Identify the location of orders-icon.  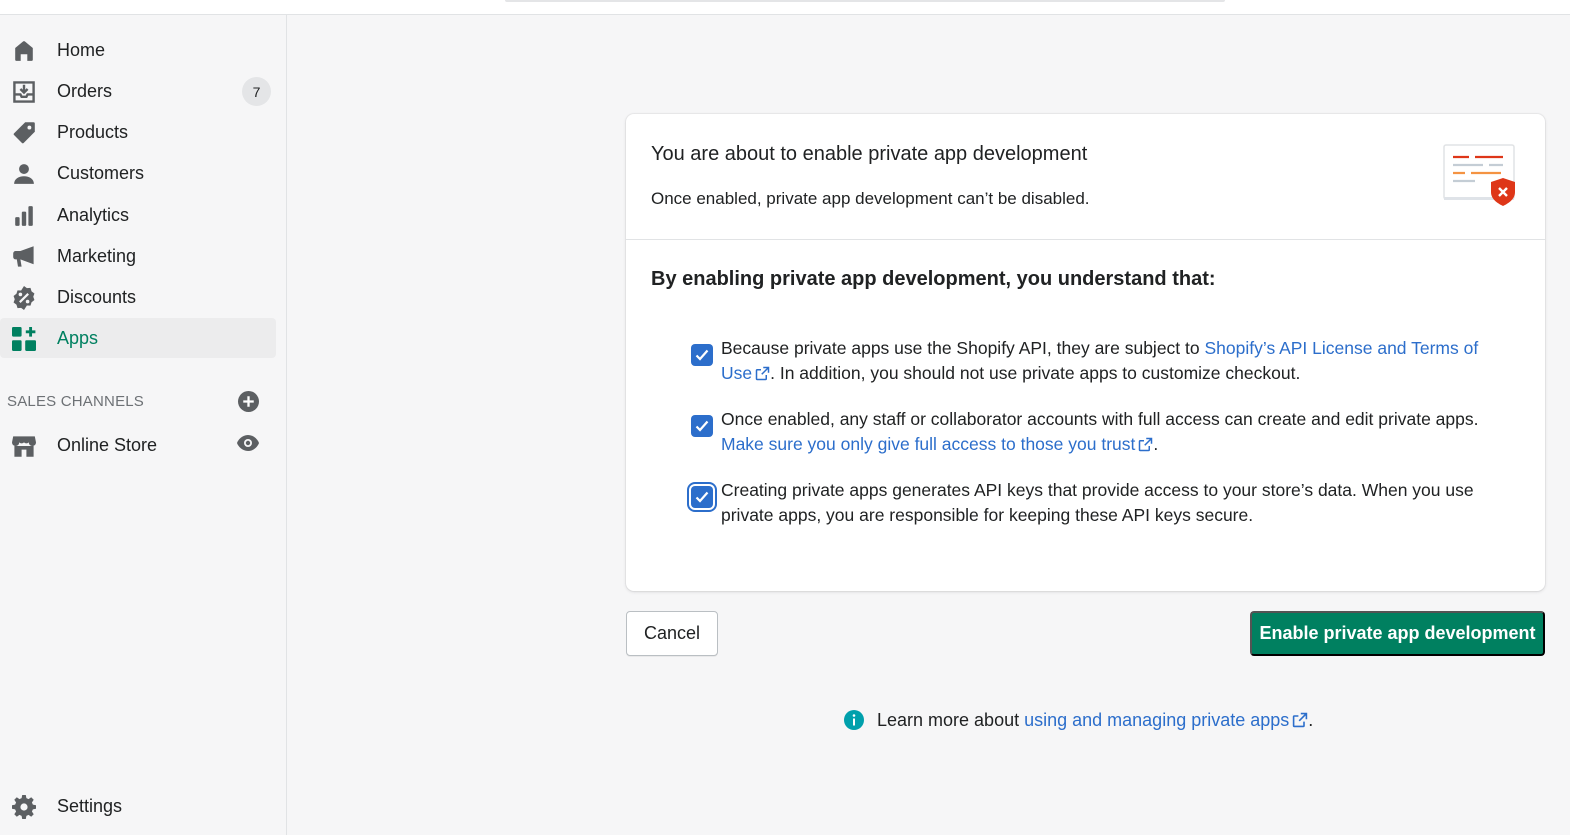
(24, 92).